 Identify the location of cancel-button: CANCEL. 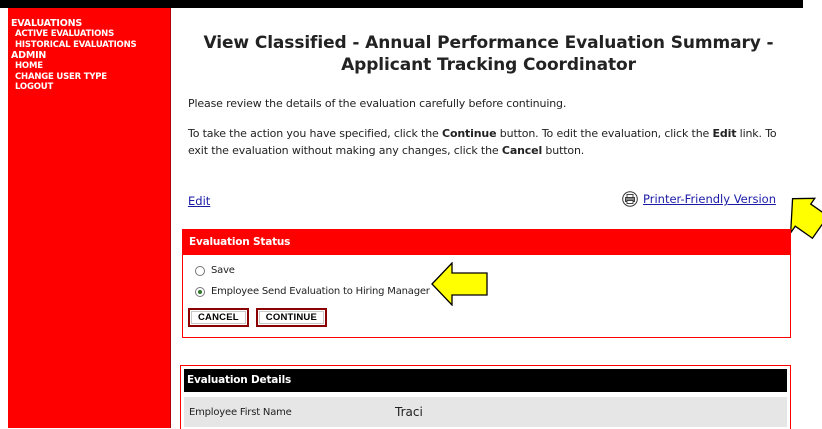
(218, 317).